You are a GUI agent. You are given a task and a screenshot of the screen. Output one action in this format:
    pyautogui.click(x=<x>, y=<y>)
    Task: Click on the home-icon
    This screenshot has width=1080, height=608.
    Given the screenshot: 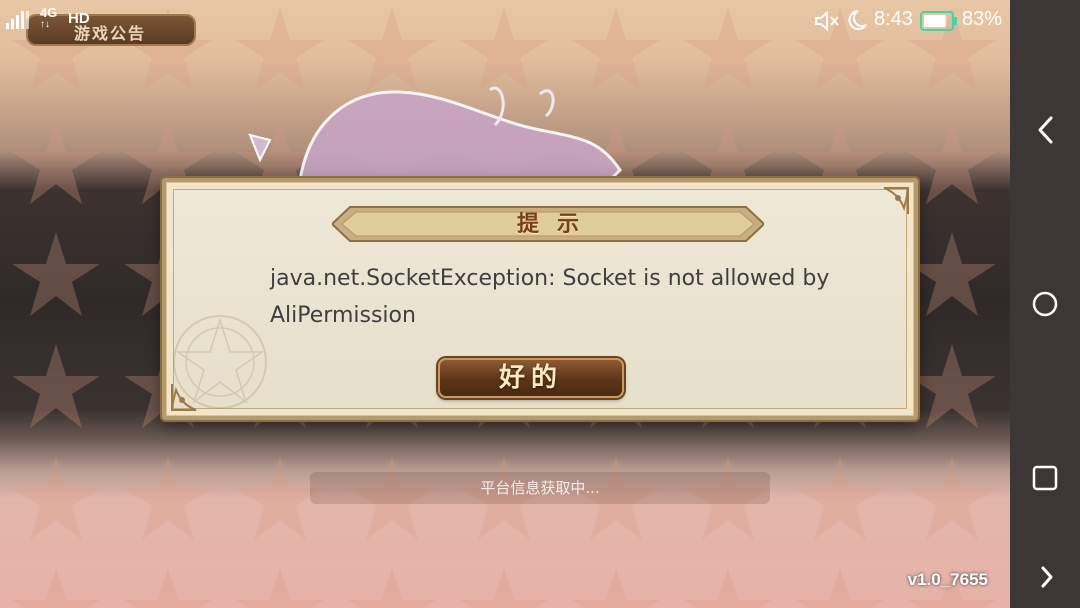 What is the action you would take?
    pyautogui.click(x=1045, y=304)
    